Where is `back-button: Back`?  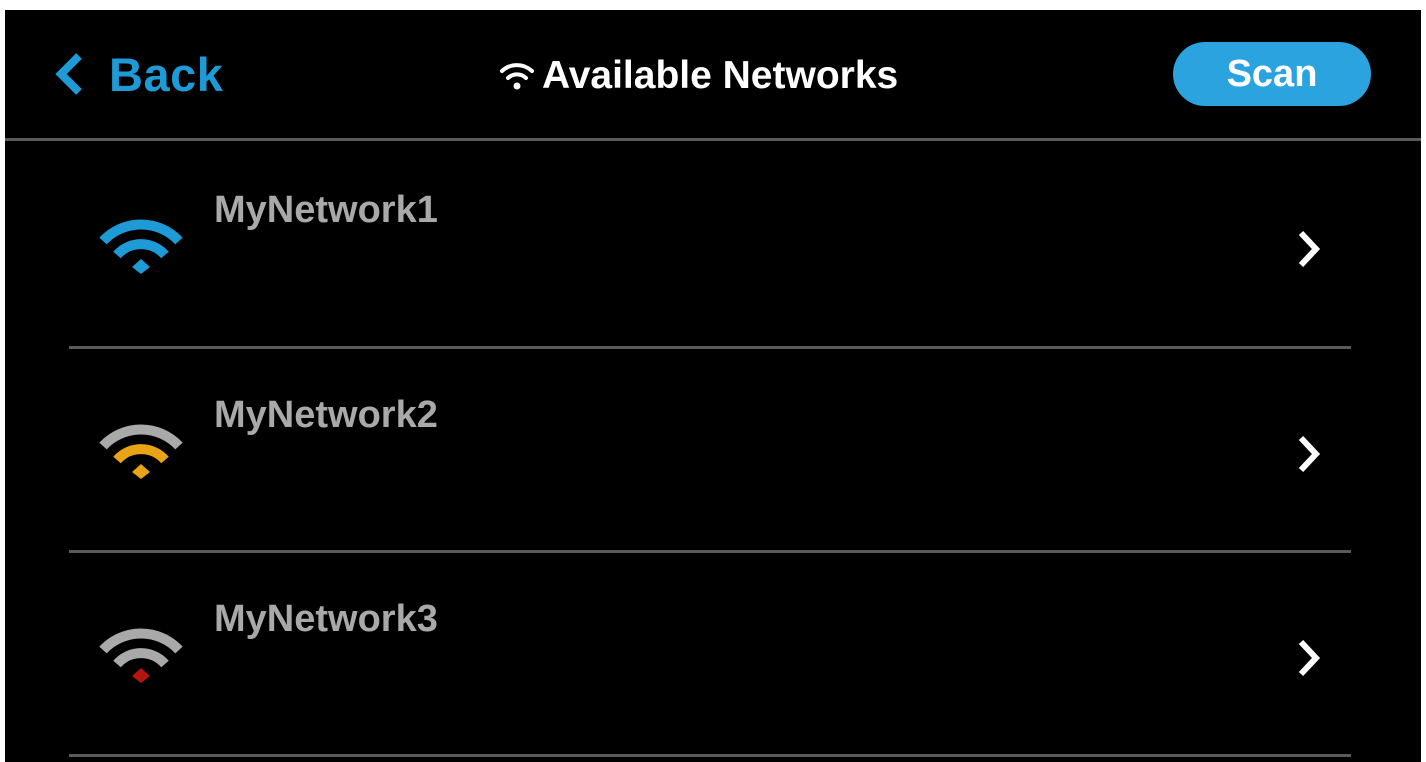 back-button: Back is located at coordinates (137, 74).